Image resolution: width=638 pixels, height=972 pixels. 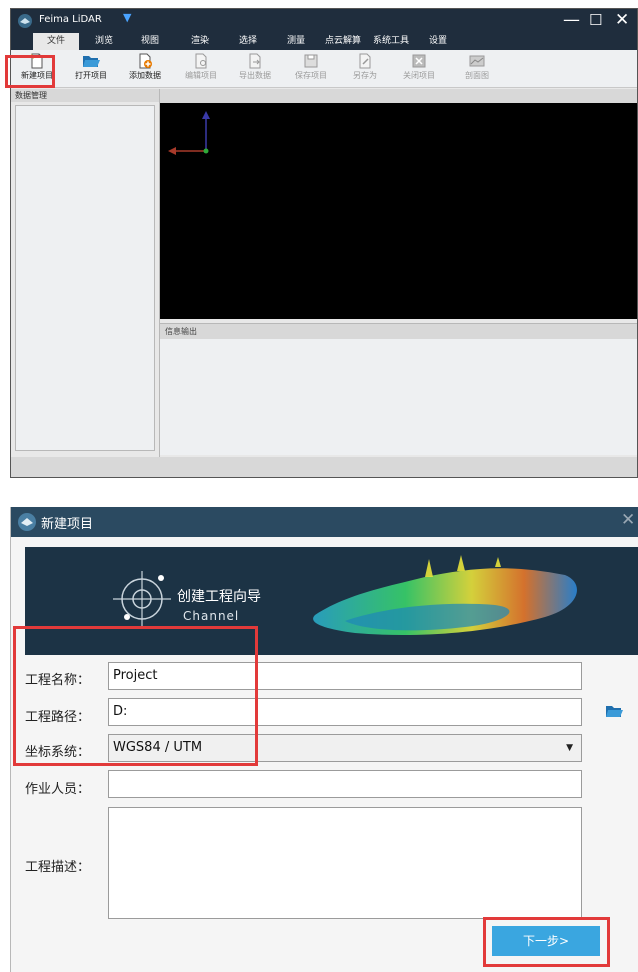 What do you see at coordinates (255, 70) in the screenshot?
I see `export-data-button: 导出数据` at bounding box center [255, 70].